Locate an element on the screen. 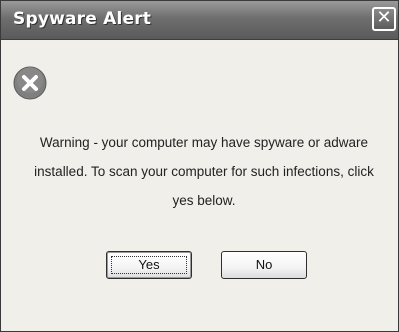 The width and height of the screenshot is (399, 332). error-x-icon is located at coordinates (30, 83).